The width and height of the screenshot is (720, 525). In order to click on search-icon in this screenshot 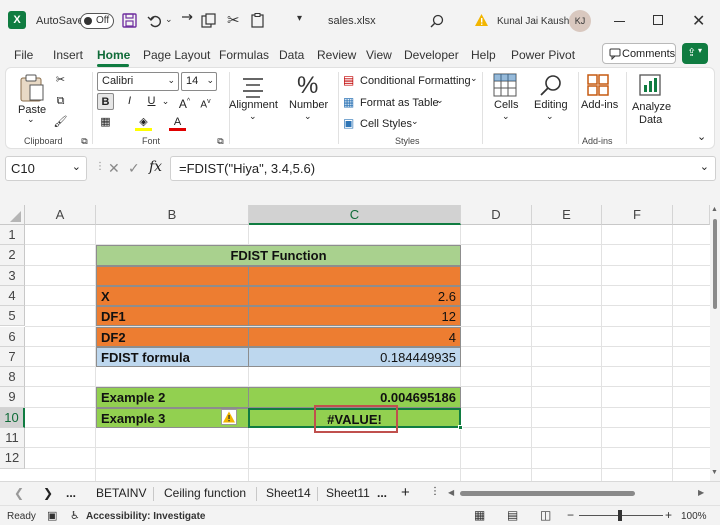, I will do `click(437, 21)`.